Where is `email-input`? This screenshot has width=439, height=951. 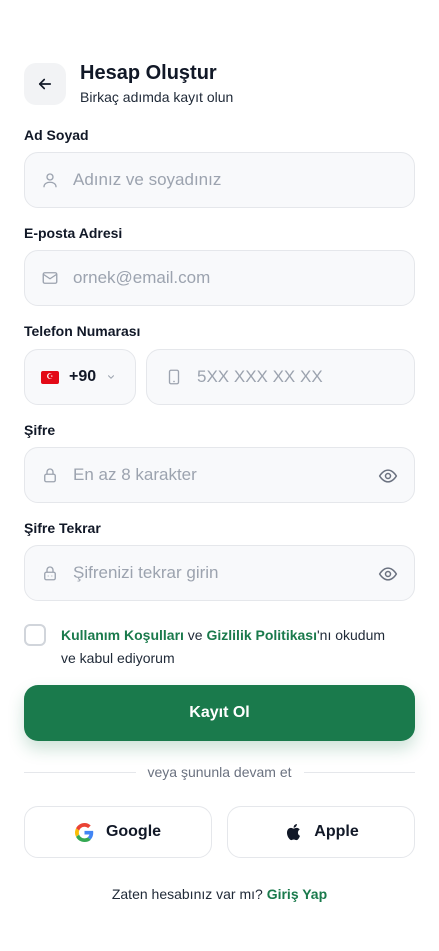 email-input is located at coordinates (213, 278).